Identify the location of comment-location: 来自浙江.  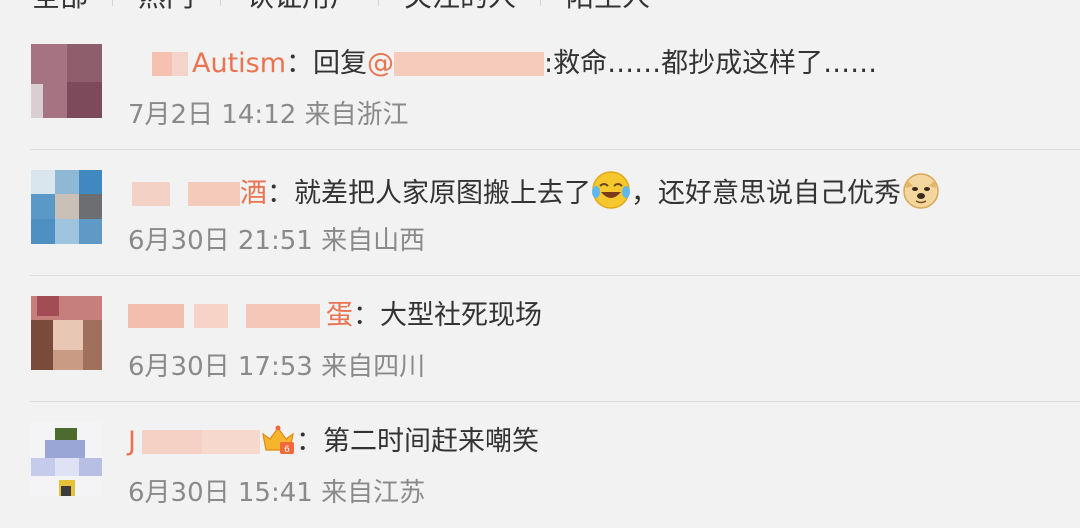
(356, 115).